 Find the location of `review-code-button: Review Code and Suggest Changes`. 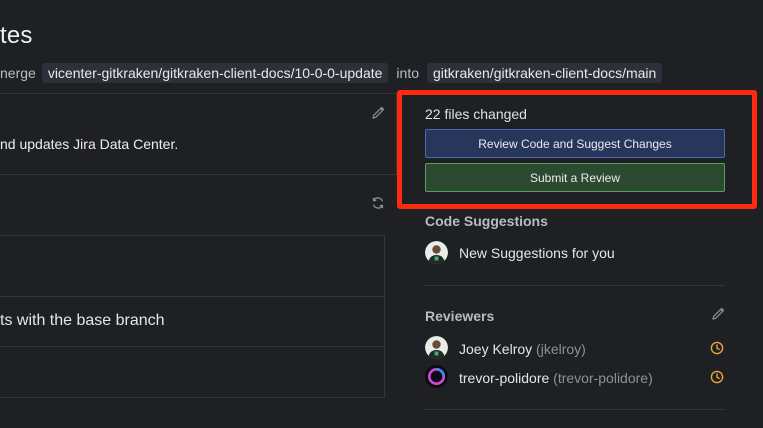

review-code-button: Review Code and Suggest Changes is located at coordinates (575, 143).